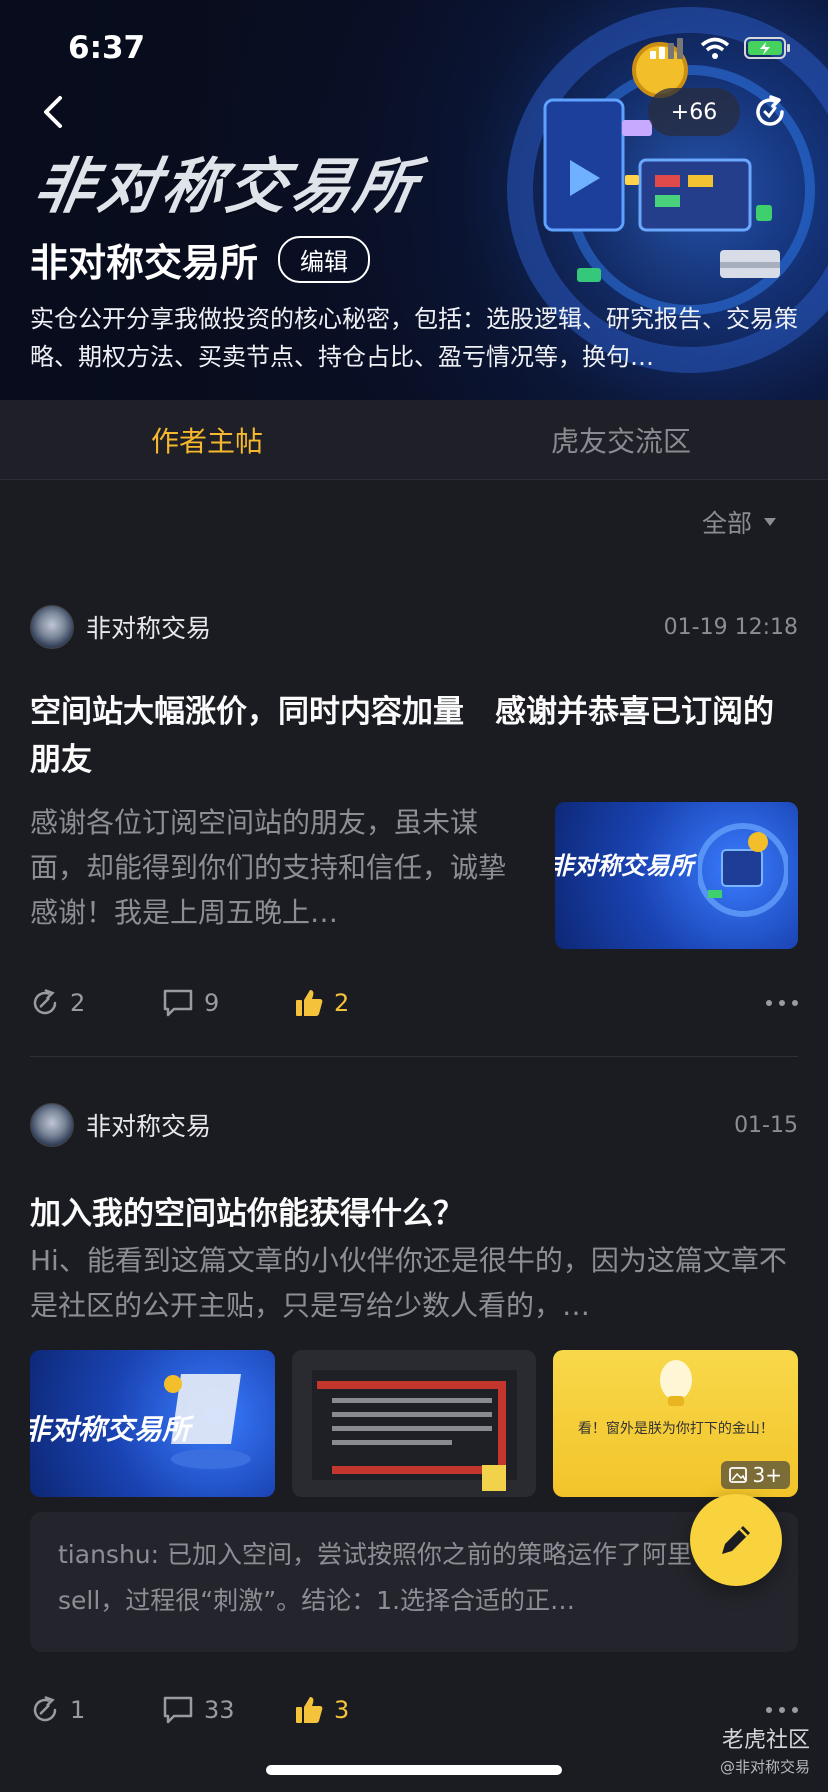 The image size is (828, 1792). Describe the element at coordinates (414, 1214) in the screenshot. I see `post-title: 加入我的空间站你能获得什么？` at that location.